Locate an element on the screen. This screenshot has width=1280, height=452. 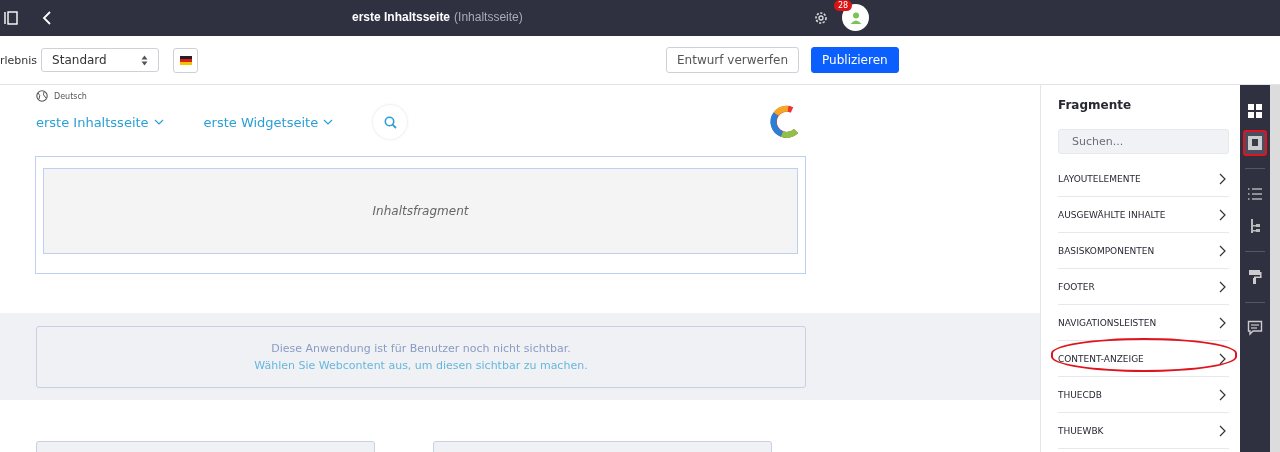
experience-select: Standard is located at coordinates (100, 60).